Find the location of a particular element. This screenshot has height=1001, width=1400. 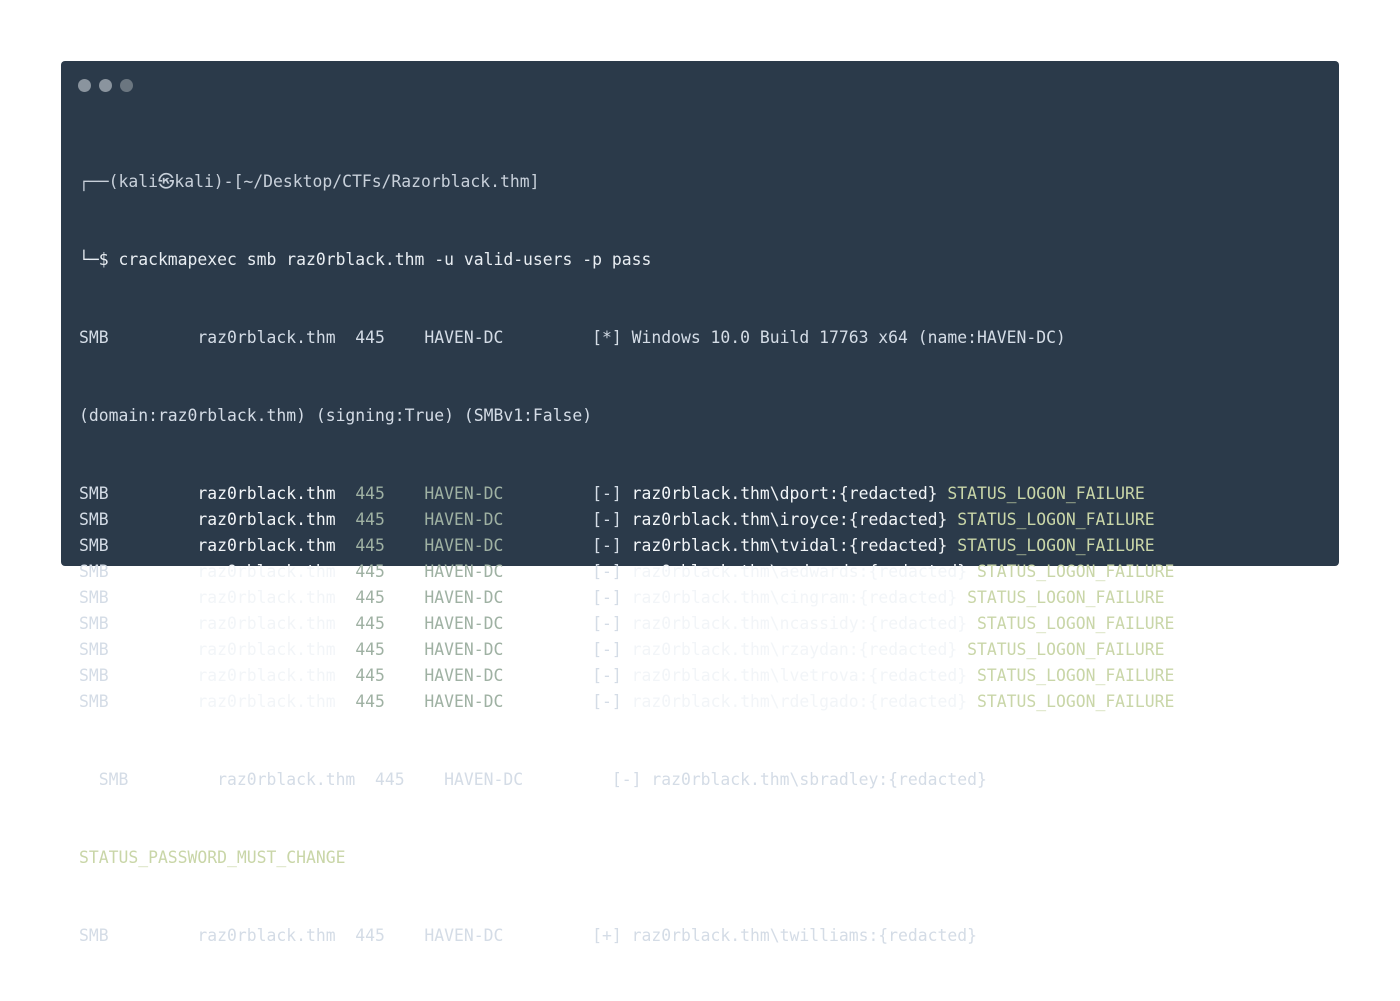

row-cred: raz0rblack.thm\aedwards:{redacted} is located at coordinates (804, 571).